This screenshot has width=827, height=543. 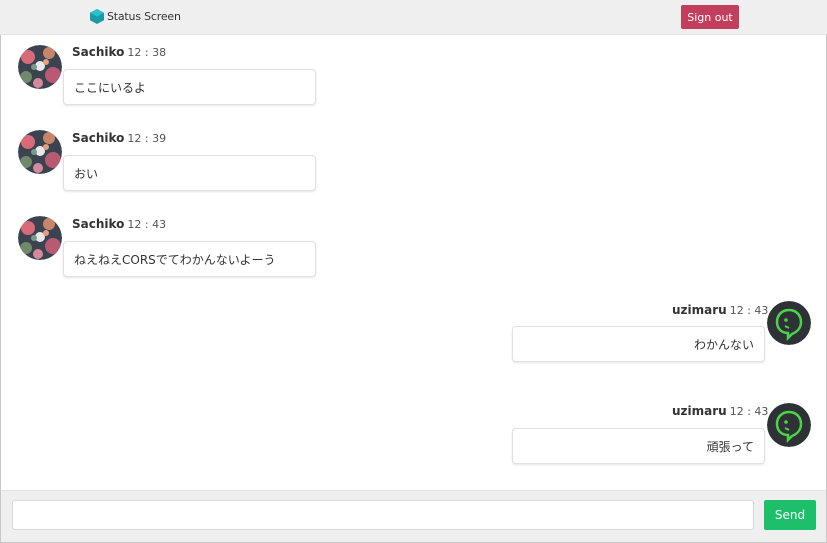 What do you see at coordinates (790, 515) in the screenshot?
I see `send-button: Send` at bounding box center [790, 515].